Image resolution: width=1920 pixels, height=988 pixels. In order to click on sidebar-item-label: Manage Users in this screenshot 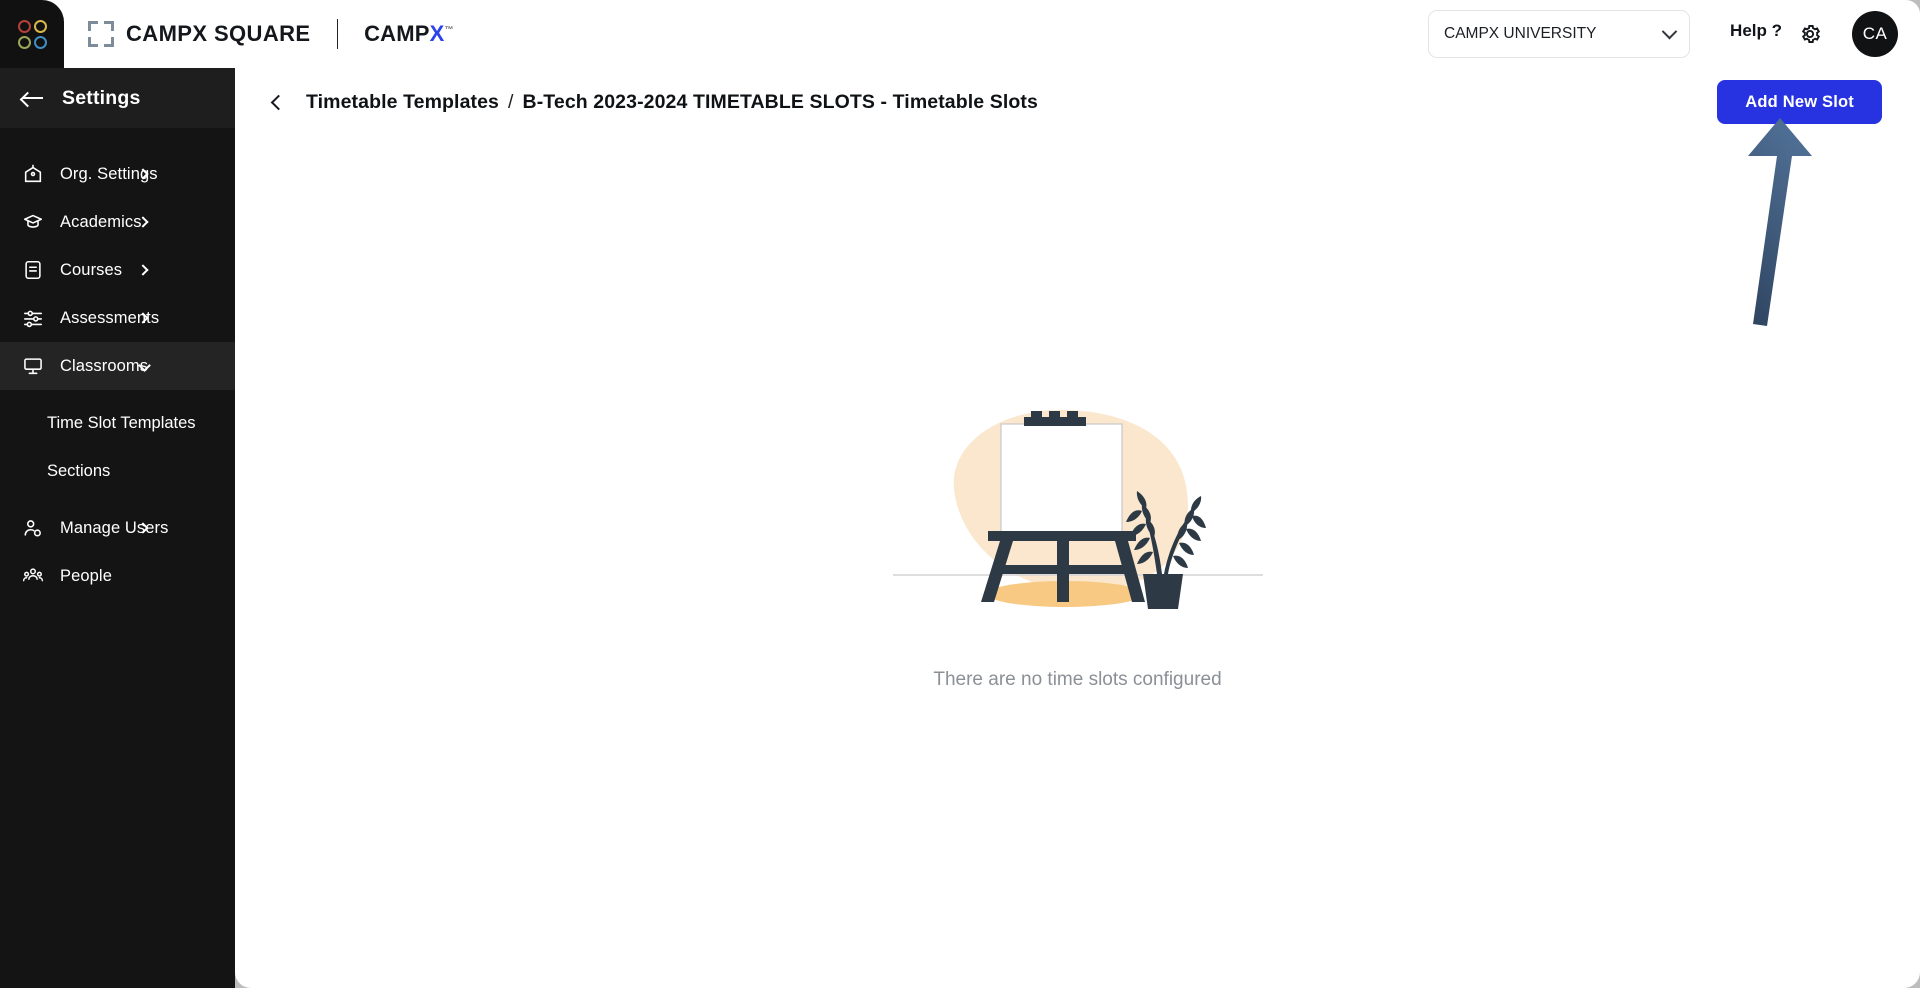, I will do `click(114, 527)`.